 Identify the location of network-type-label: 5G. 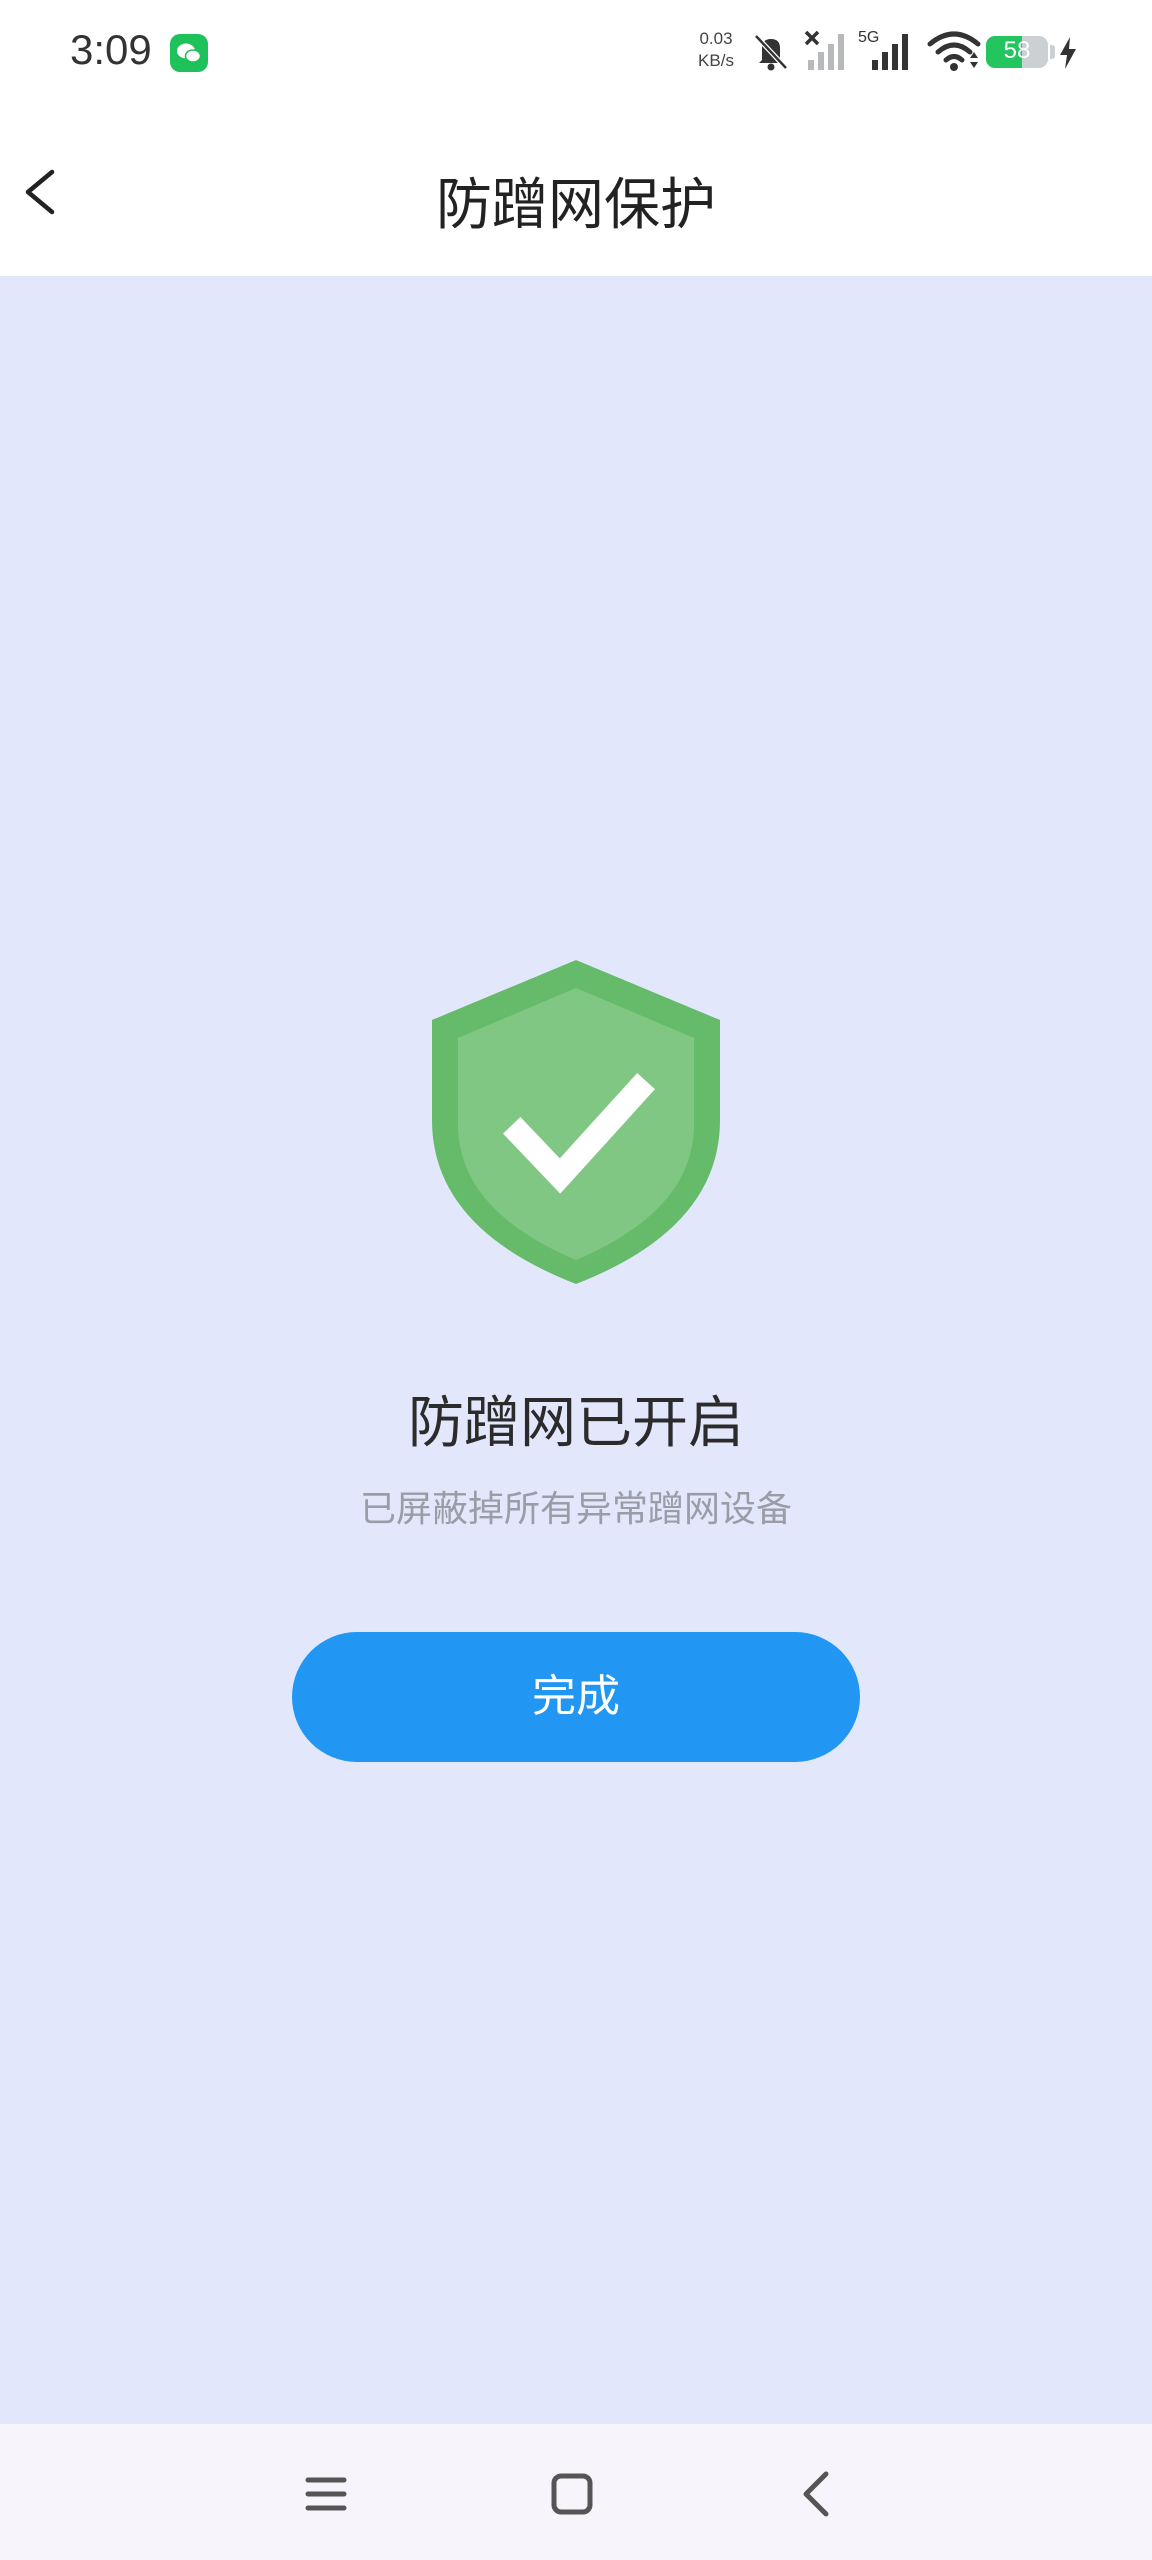
(868, 37).